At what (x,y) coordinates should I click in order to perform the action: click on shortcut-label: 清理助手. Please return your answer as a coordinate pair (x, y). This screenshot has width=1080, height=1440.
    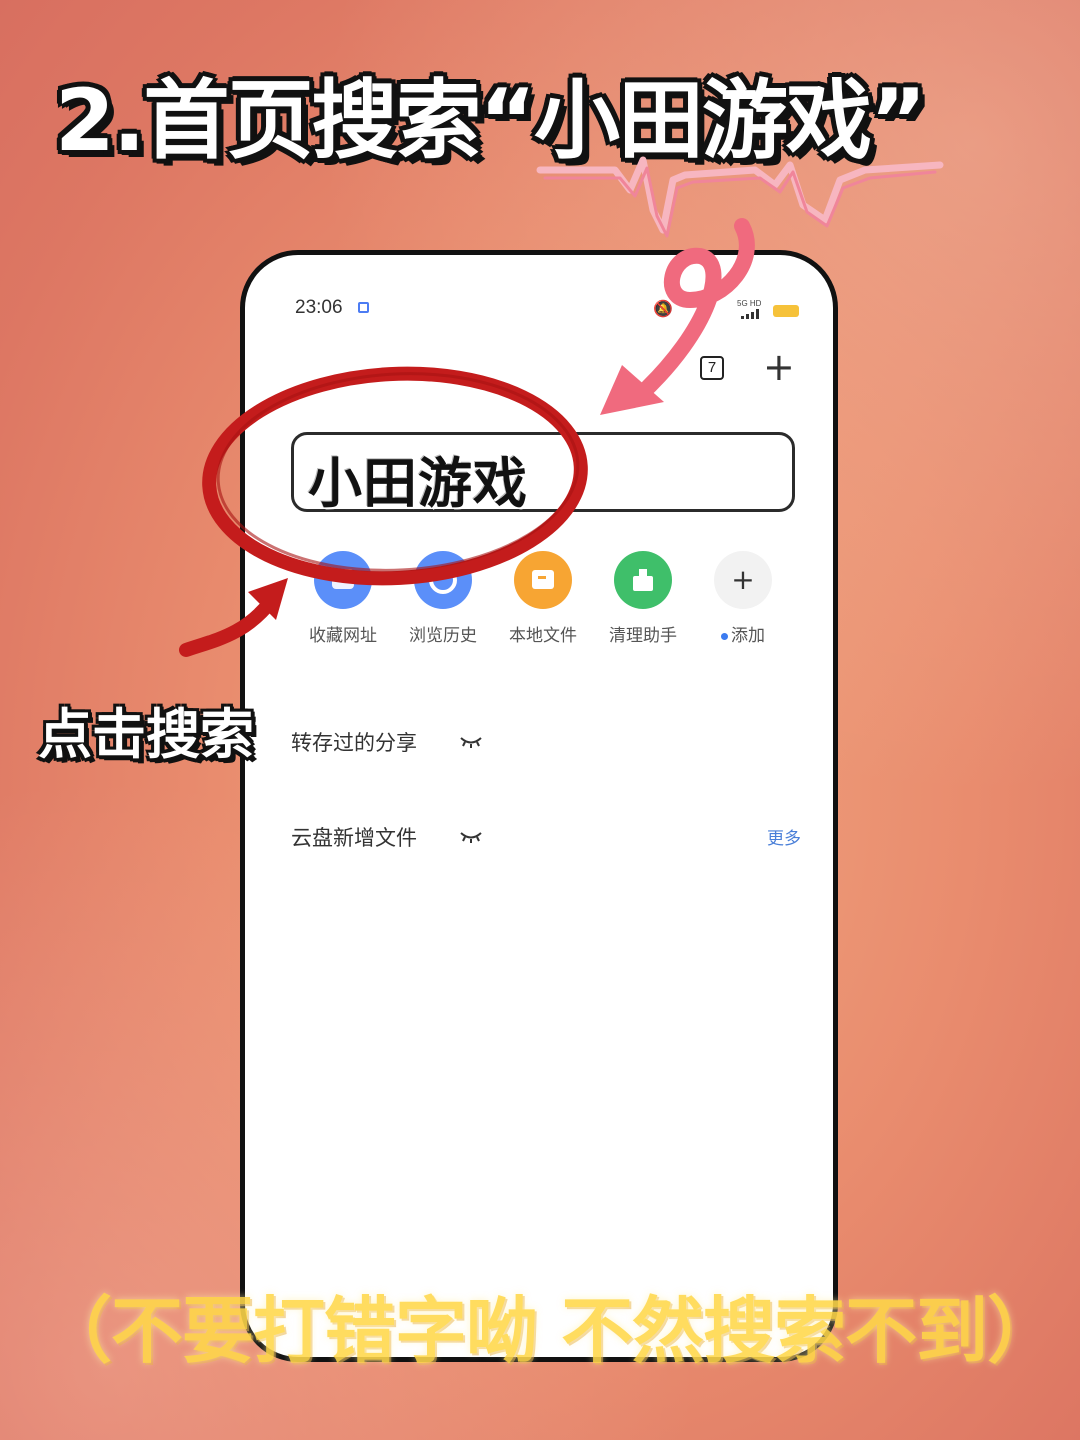
    Looking at the image, I should click on (643, 636).